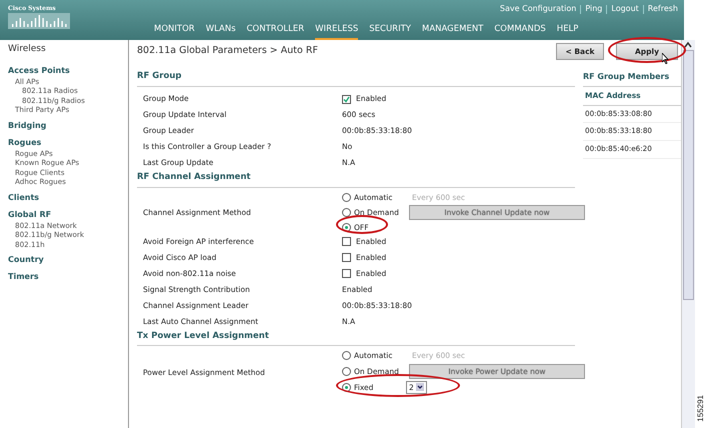 The height and width of the screenshot is (428, 706). I want to click on sidebar-heading: Global RF, so click(68, 214).